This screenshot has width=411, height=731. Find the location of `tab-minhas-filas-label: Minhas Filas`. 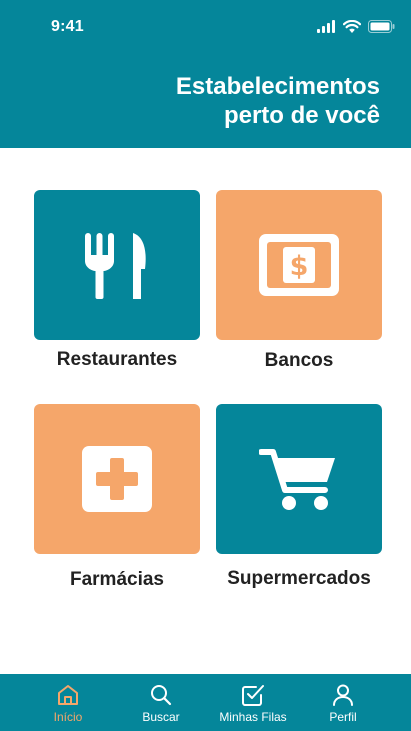

tab-minhas-filas-label: Minhas Filas is located at coordinates (253, 717).